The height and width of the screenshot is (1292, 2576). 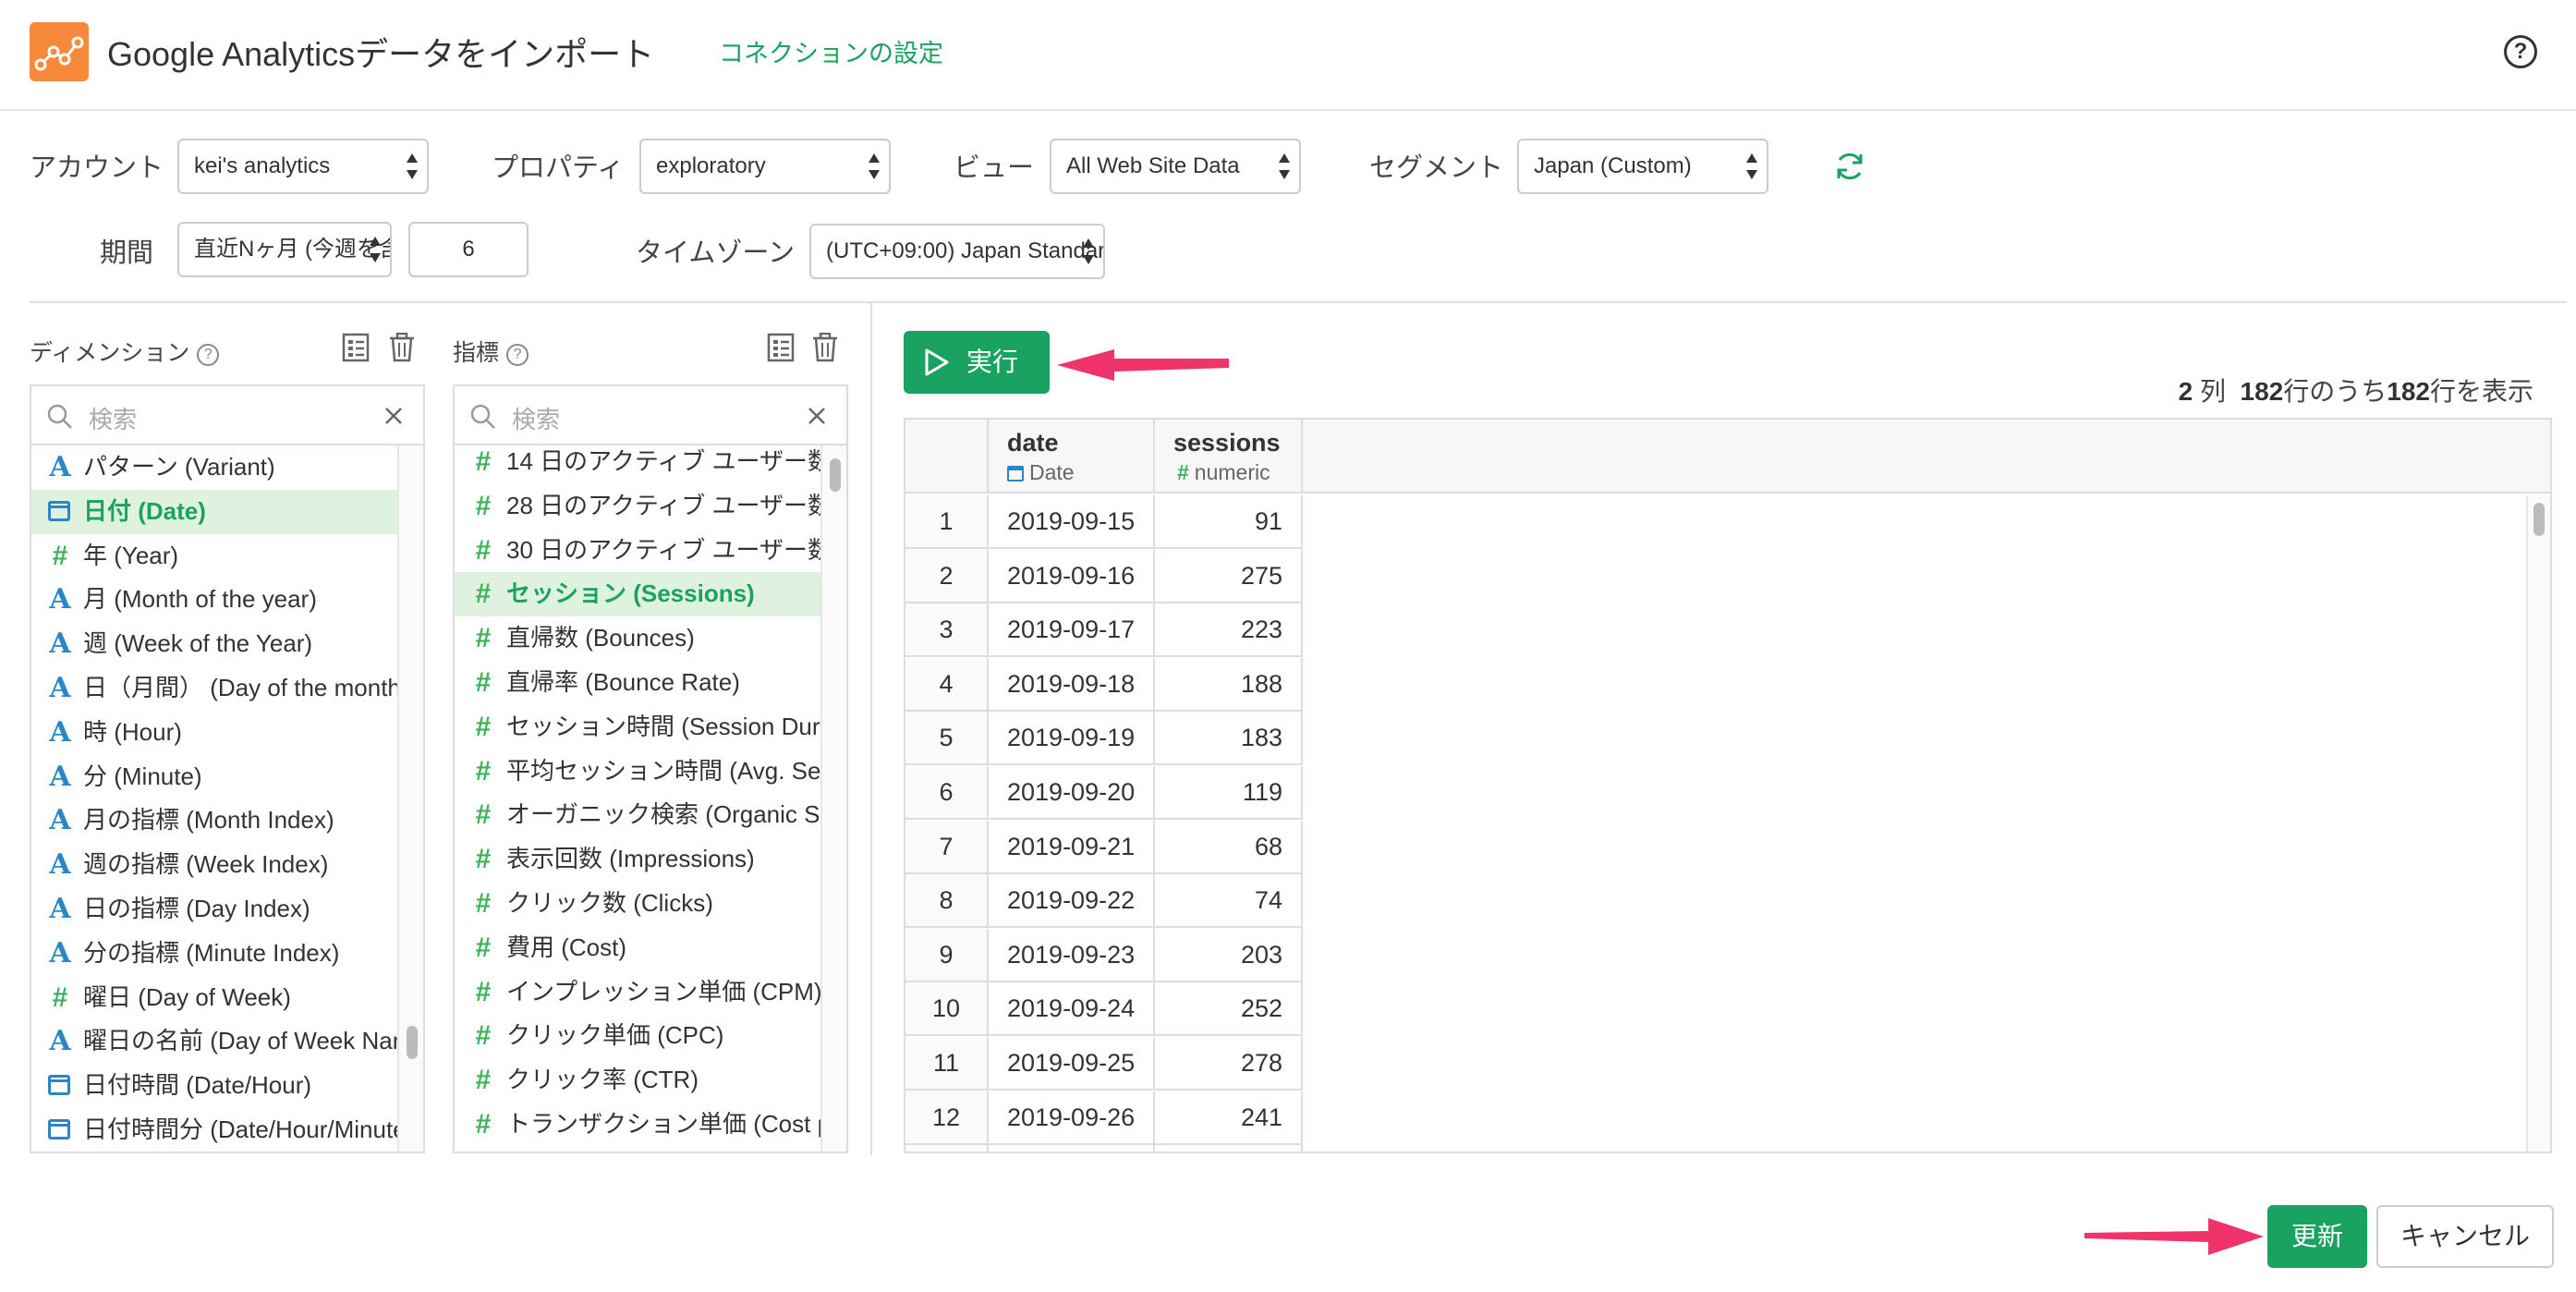 What do you see at coordinates (663, 505) in the screenshot?
I see `list-item-label: 28 日のアクティブ ユーザー数` at bounding box center [663, 505].